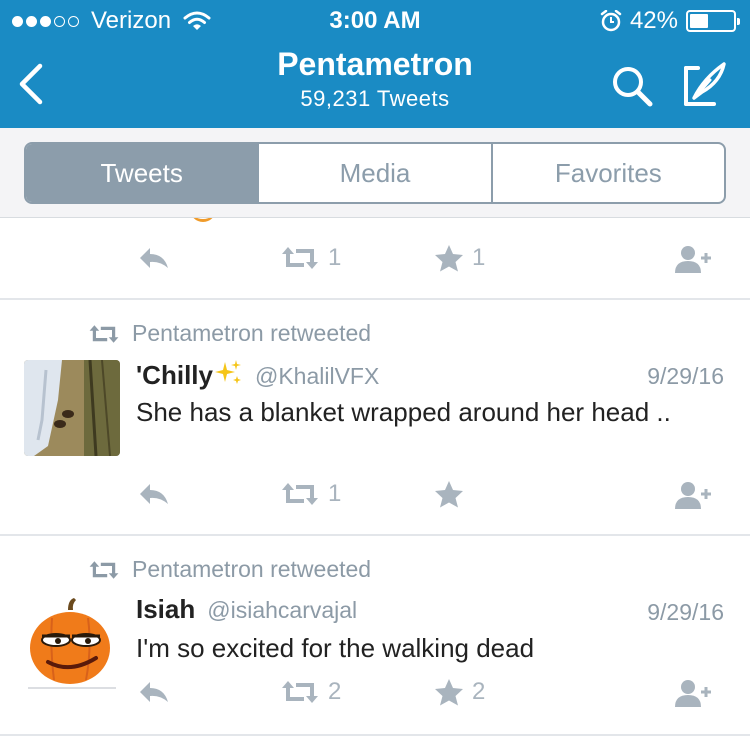  Describe the element at coordinates (282, 610) in the screenshot. I see `user-handle: @isiahcarvajal` at that location.